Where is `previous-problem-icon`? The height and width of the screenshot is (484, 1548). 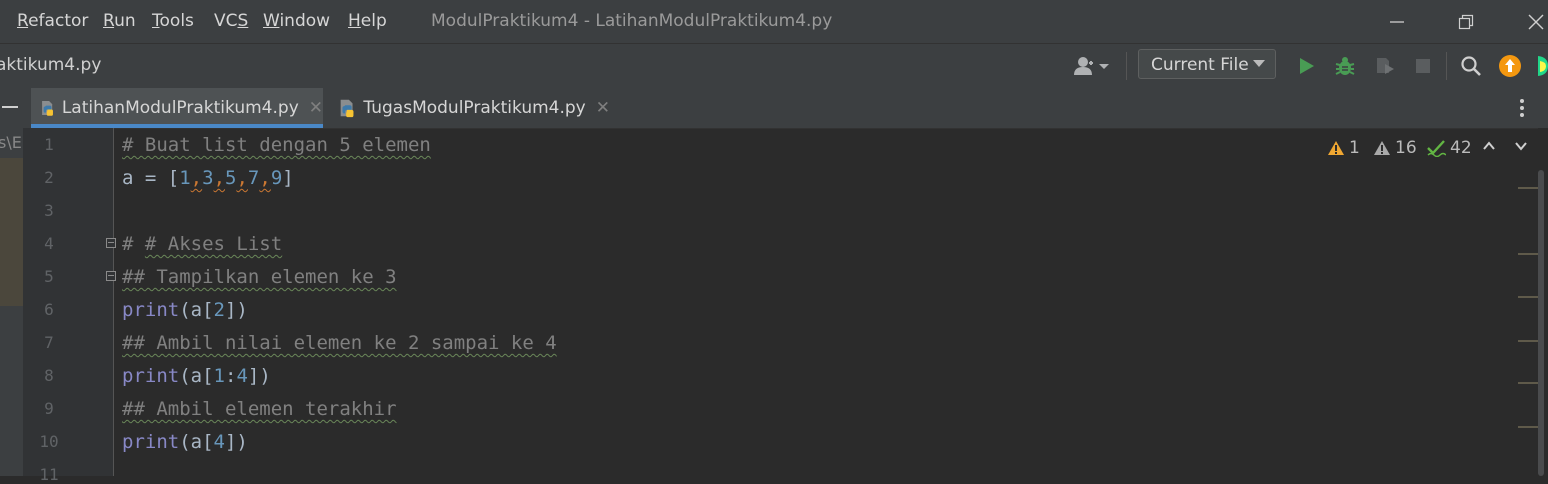 previous-problem-icon is located at coordinates (1491, 146).